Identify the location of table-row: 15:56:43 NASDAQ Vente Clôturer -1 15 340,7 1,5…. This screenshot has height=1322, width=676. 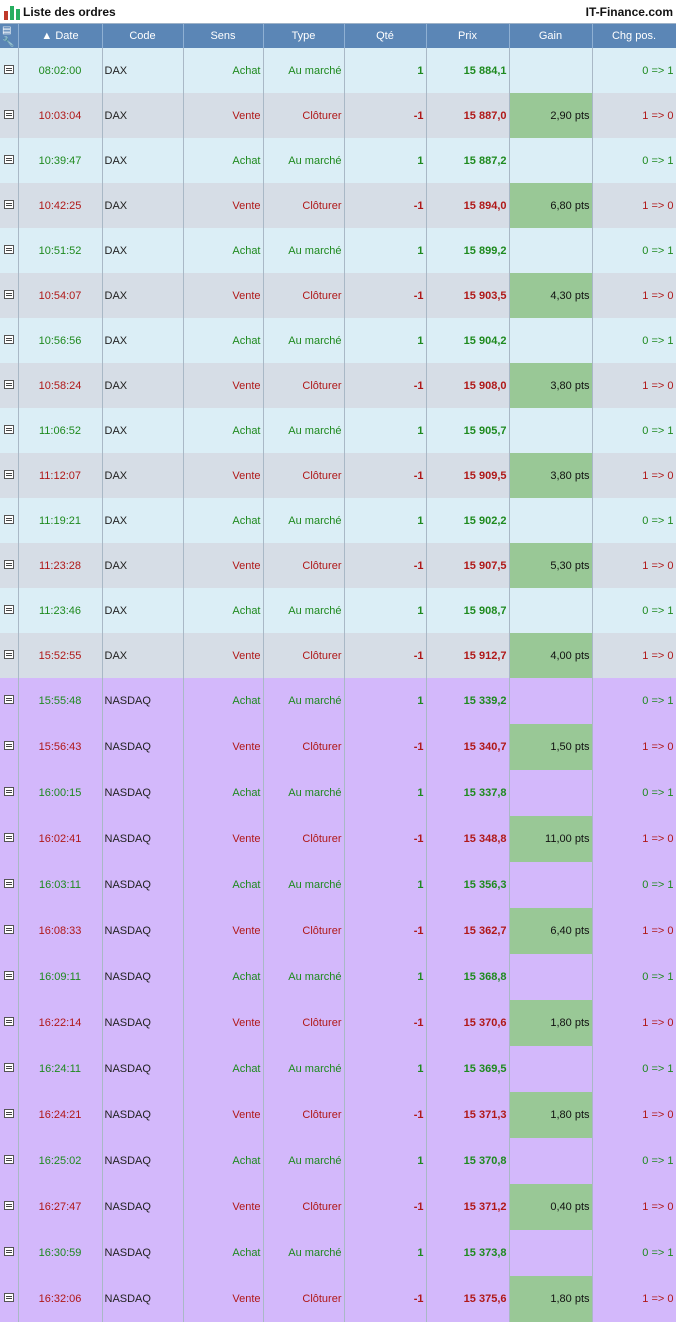
(338, 747).